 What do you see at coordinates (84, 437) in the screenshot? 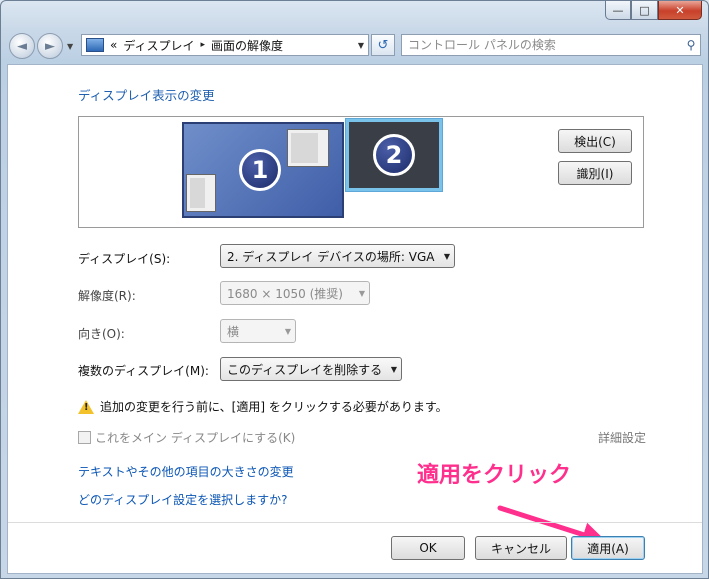
I see `checkbox-box` at bounding box center [84, 437].